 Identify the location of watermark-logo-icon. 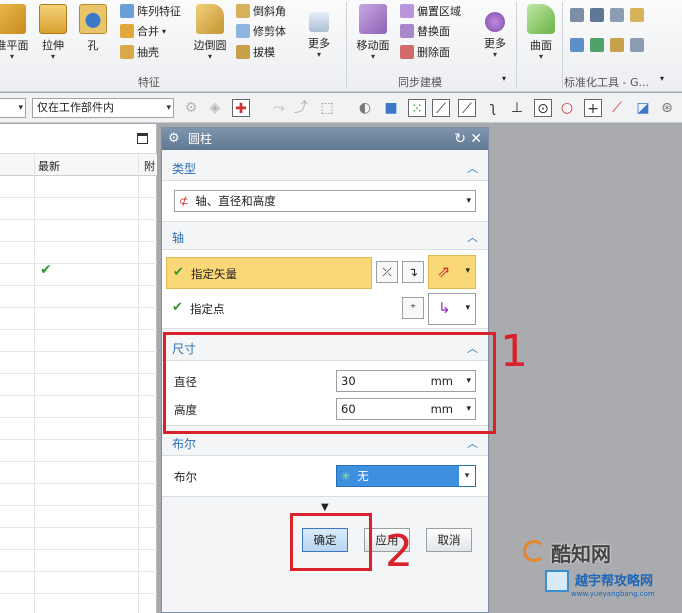
(534, 551).